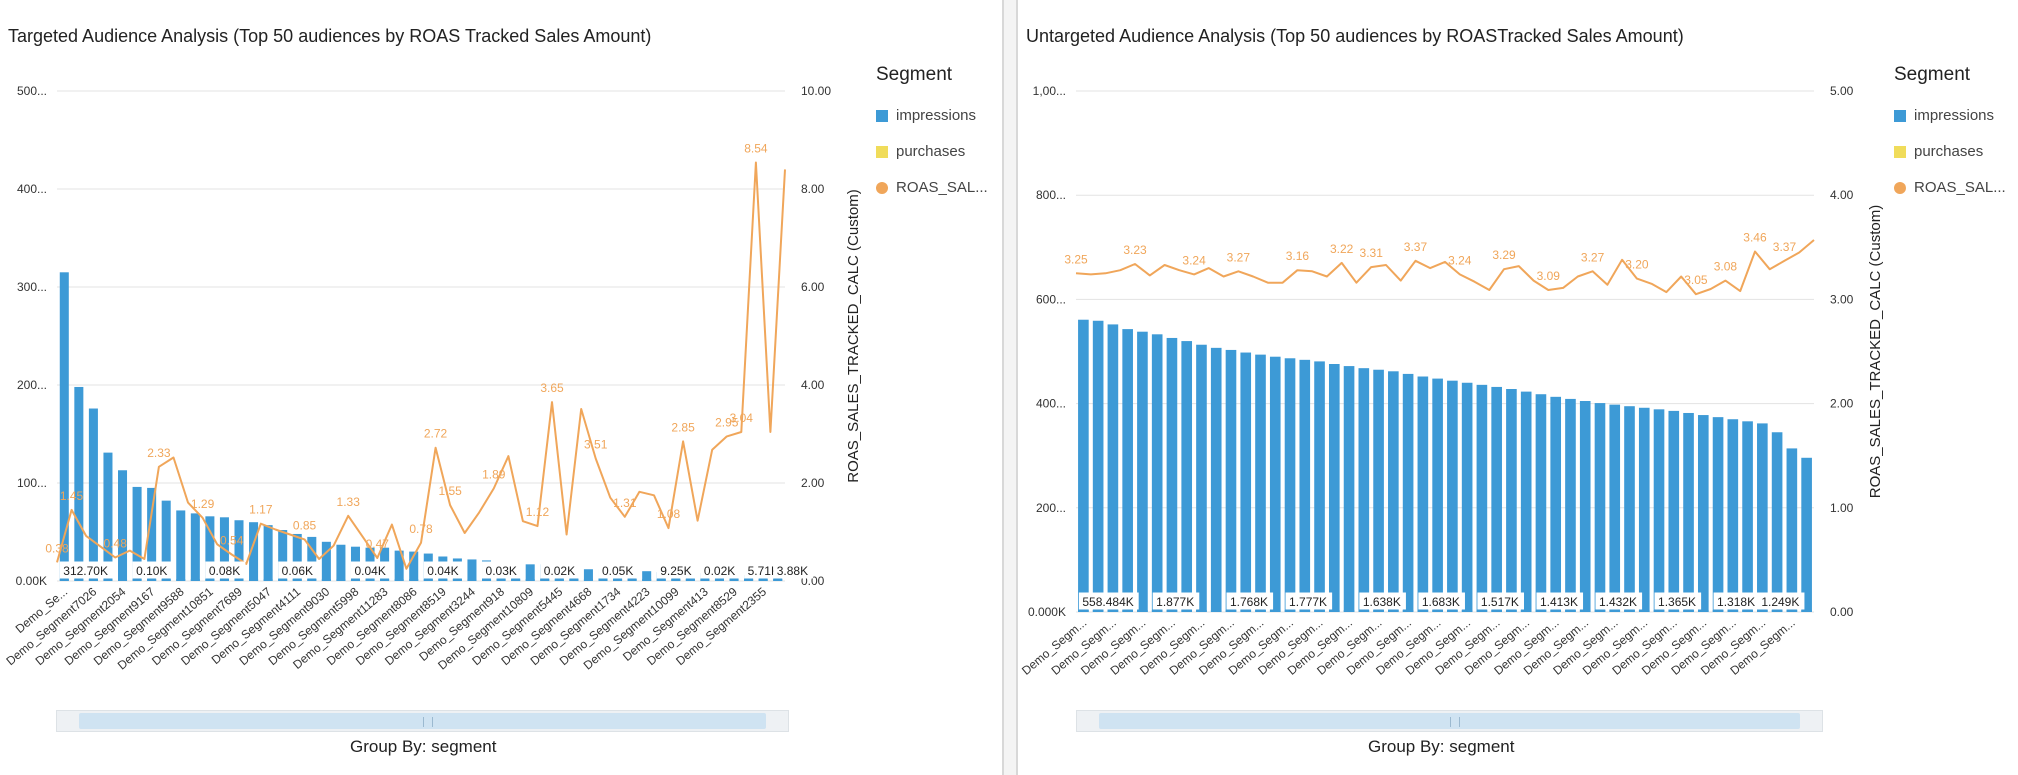  I want to click on panel-divider, so click(1010, 387).